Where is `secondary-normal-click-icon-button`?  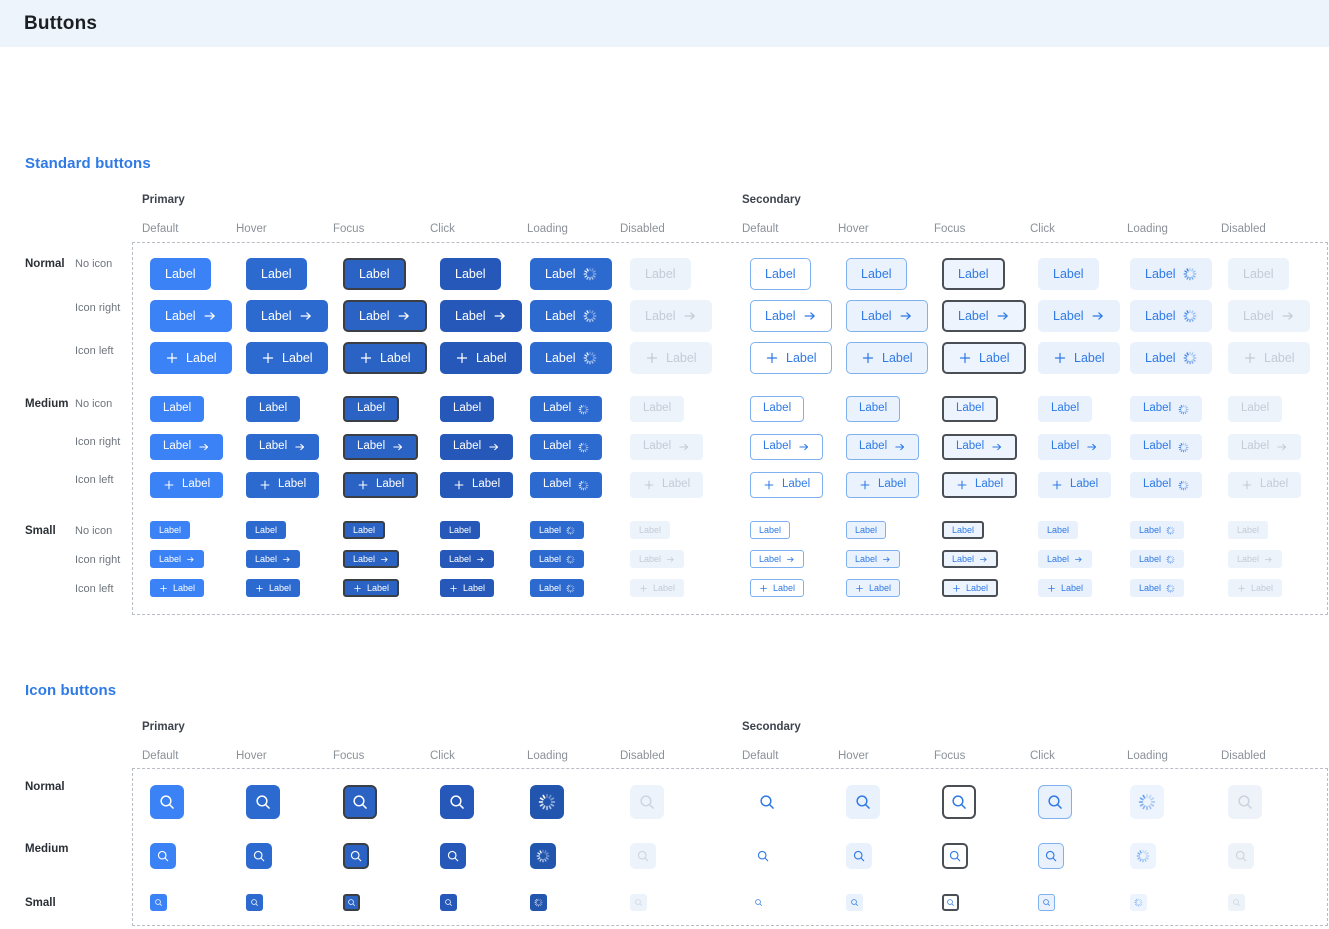
secondary-normal-click-icon-button is located at coordinates (1055, 802).